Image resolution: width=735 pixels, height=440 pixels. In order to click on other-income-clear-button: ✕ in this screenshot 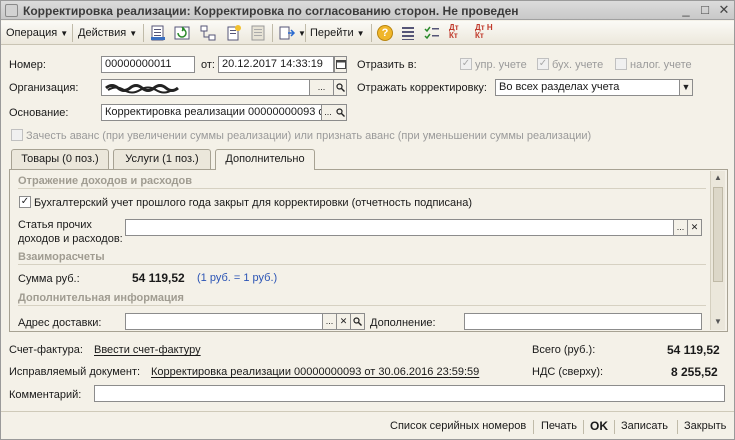, I will do `click(695, 227)`.